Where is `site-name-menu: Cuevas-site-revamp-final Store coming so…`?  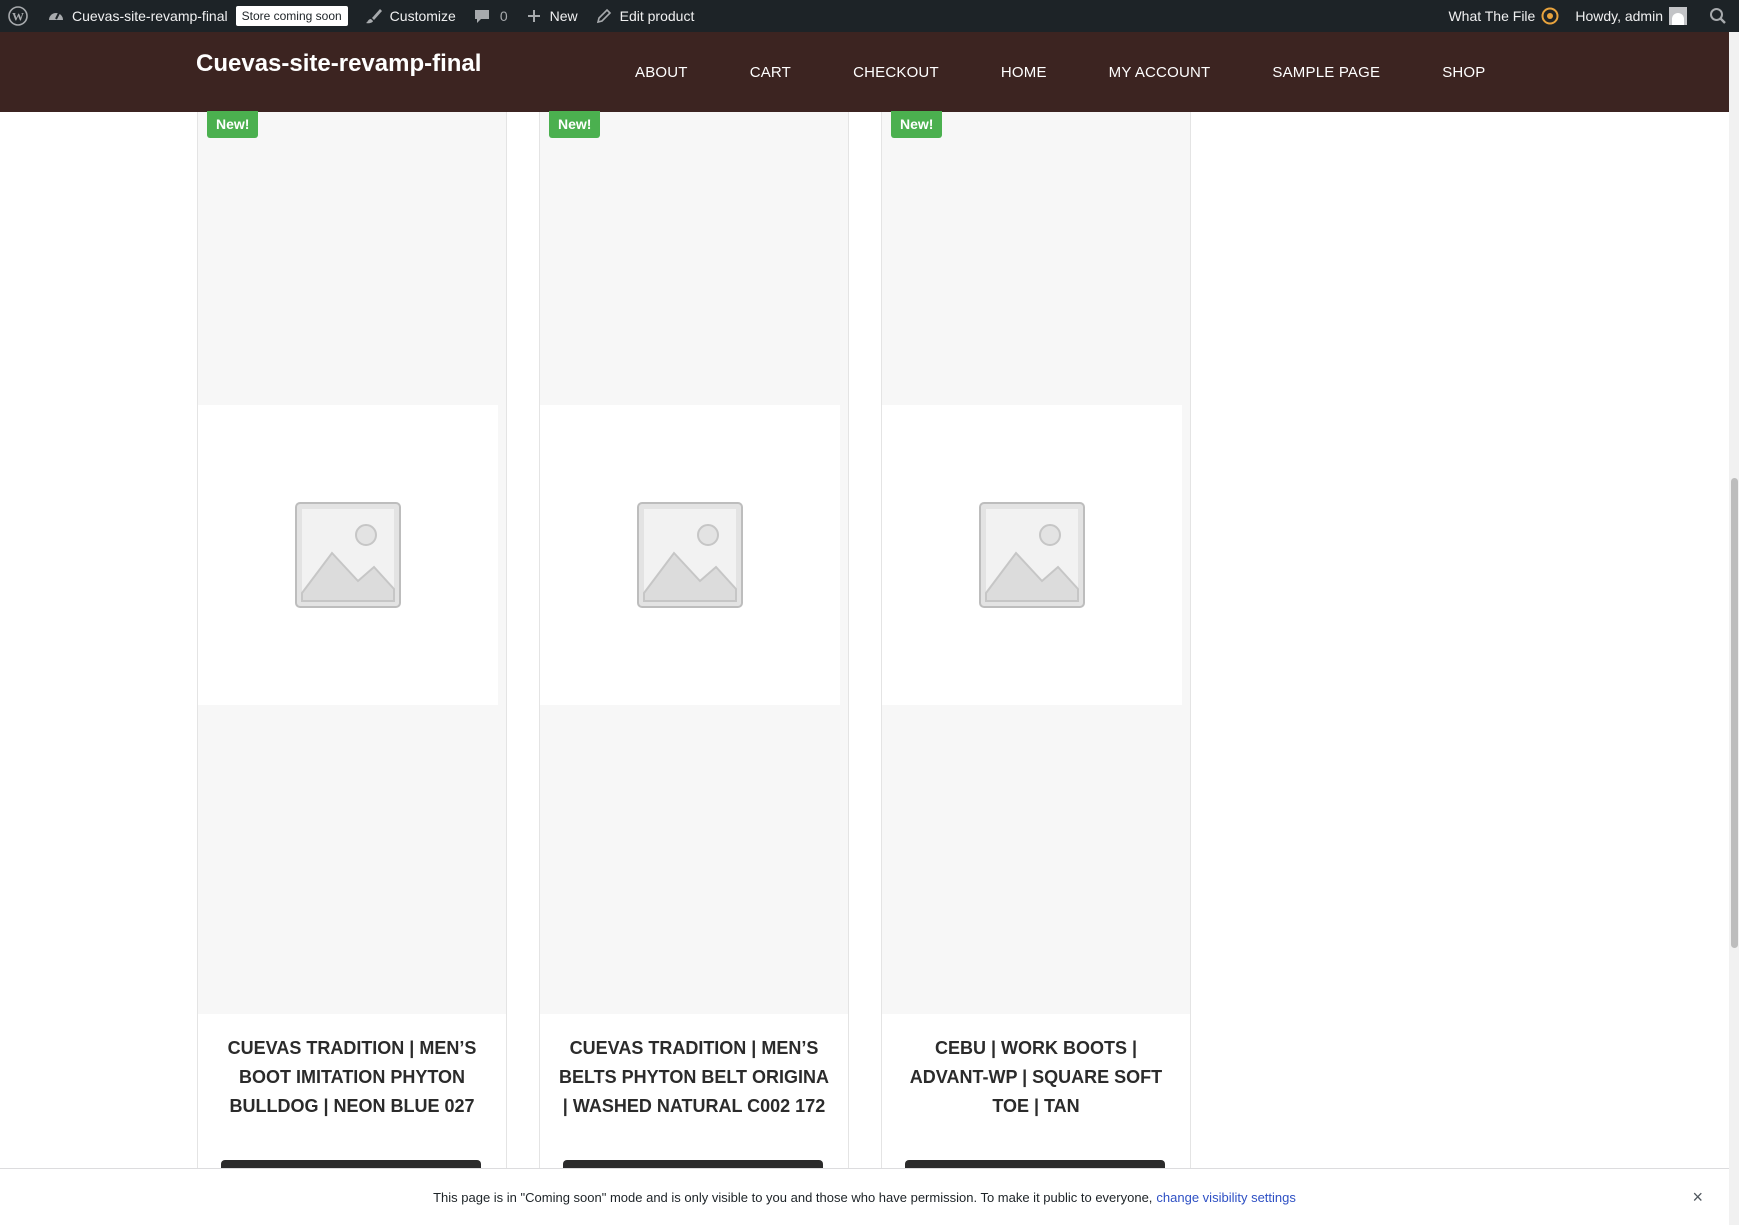 site-name-menu: Cuevas-site-revamp-final Store coming so… is located at coordinates (197, 16).